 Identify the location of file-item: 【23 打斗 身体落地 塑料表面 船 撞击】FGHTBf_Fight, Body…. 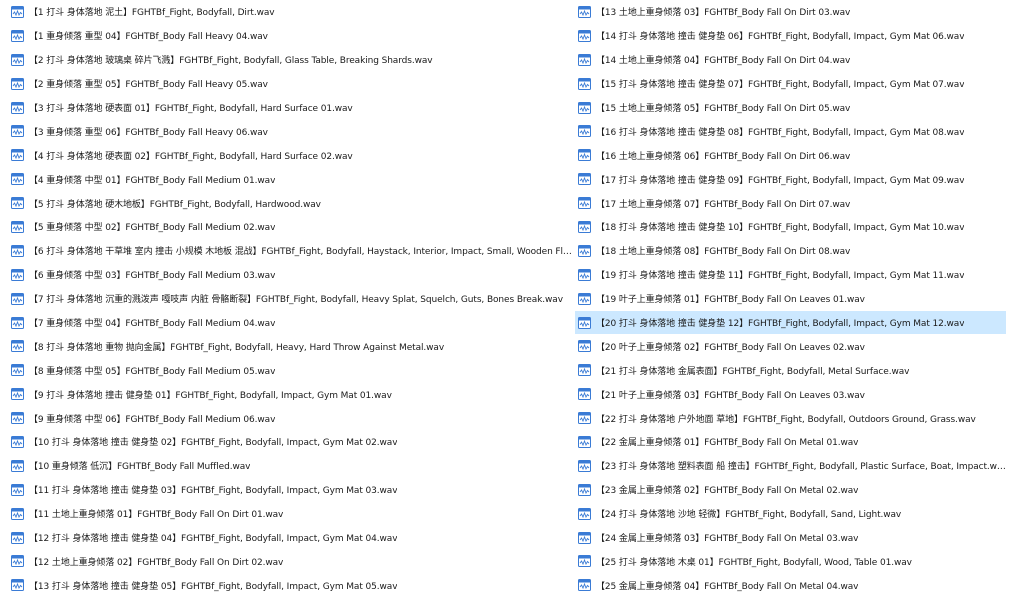
(790, 466).